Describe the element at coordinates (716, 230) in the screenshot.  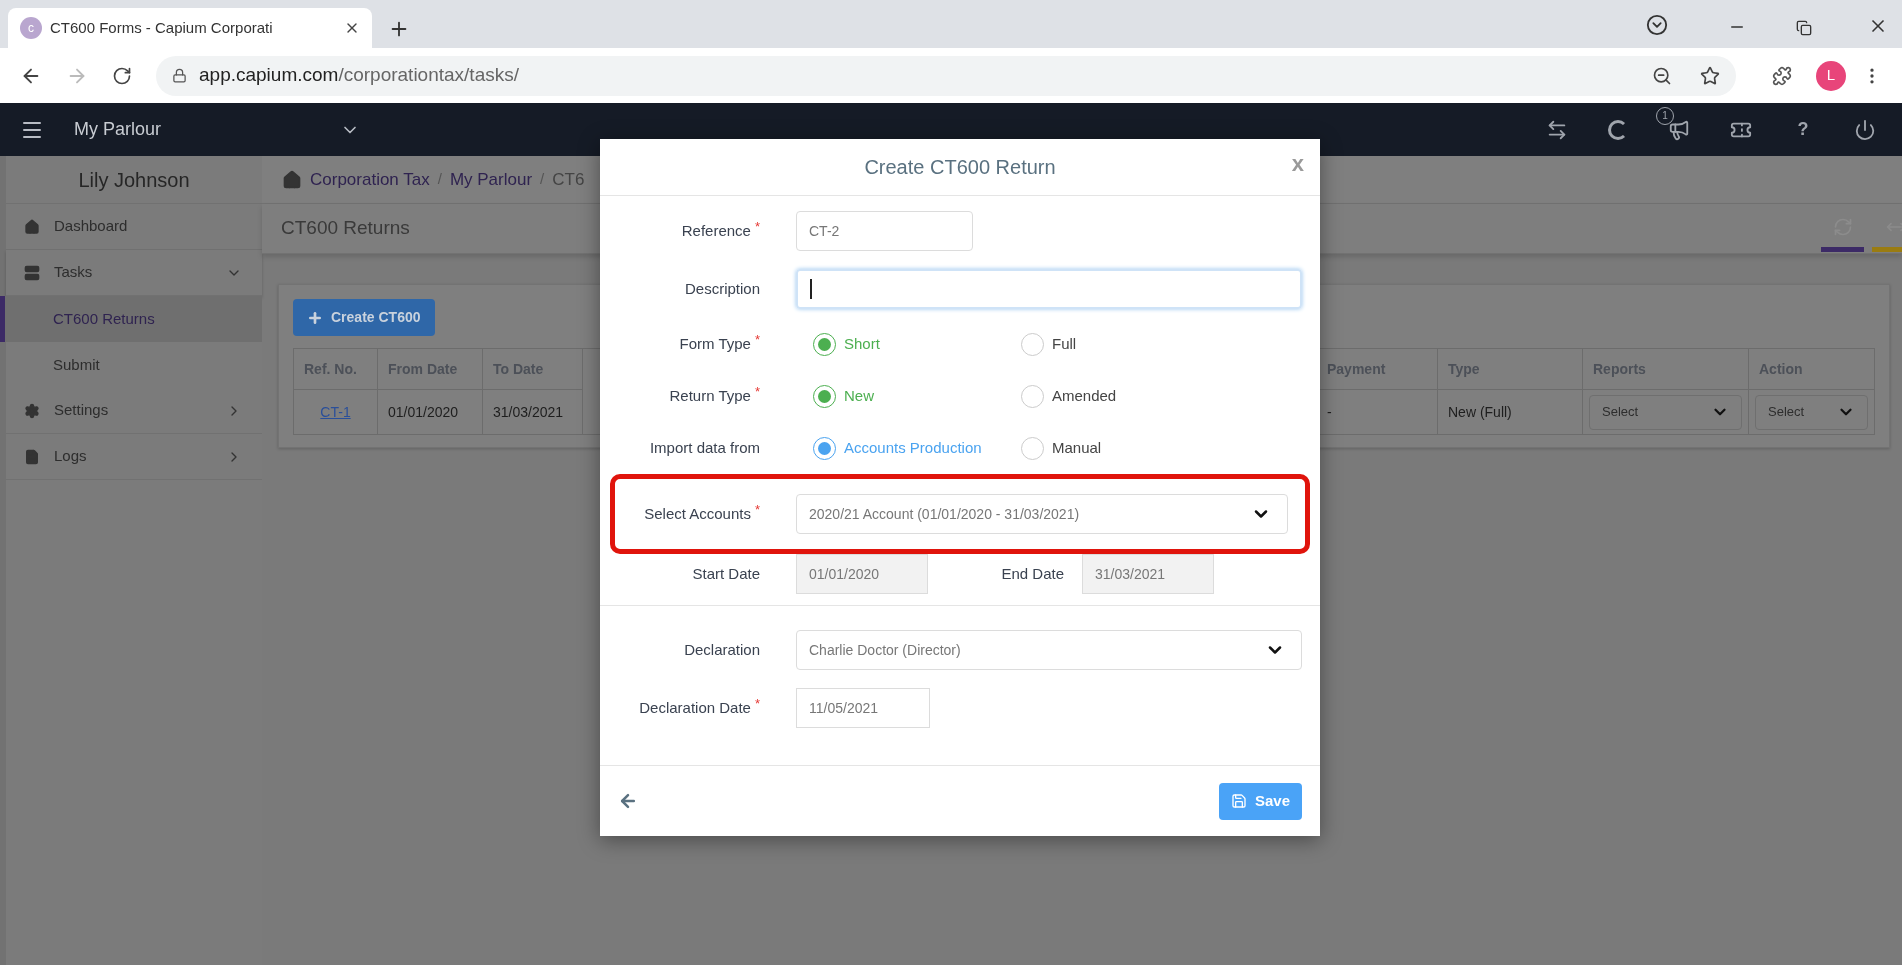
I see `field-label: Reference` at that location.